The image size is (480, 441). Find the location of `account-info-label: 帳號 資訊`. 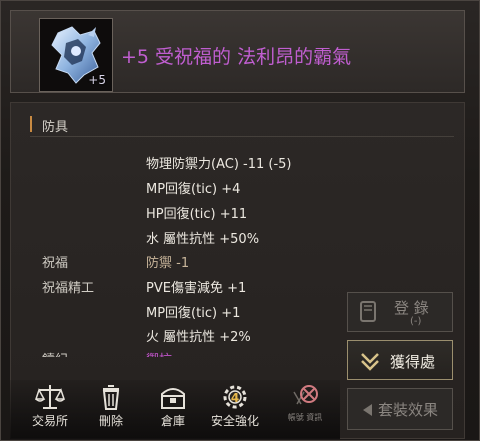

account-info-label: 帳號 資訊 is located at coordinates (305, 417).